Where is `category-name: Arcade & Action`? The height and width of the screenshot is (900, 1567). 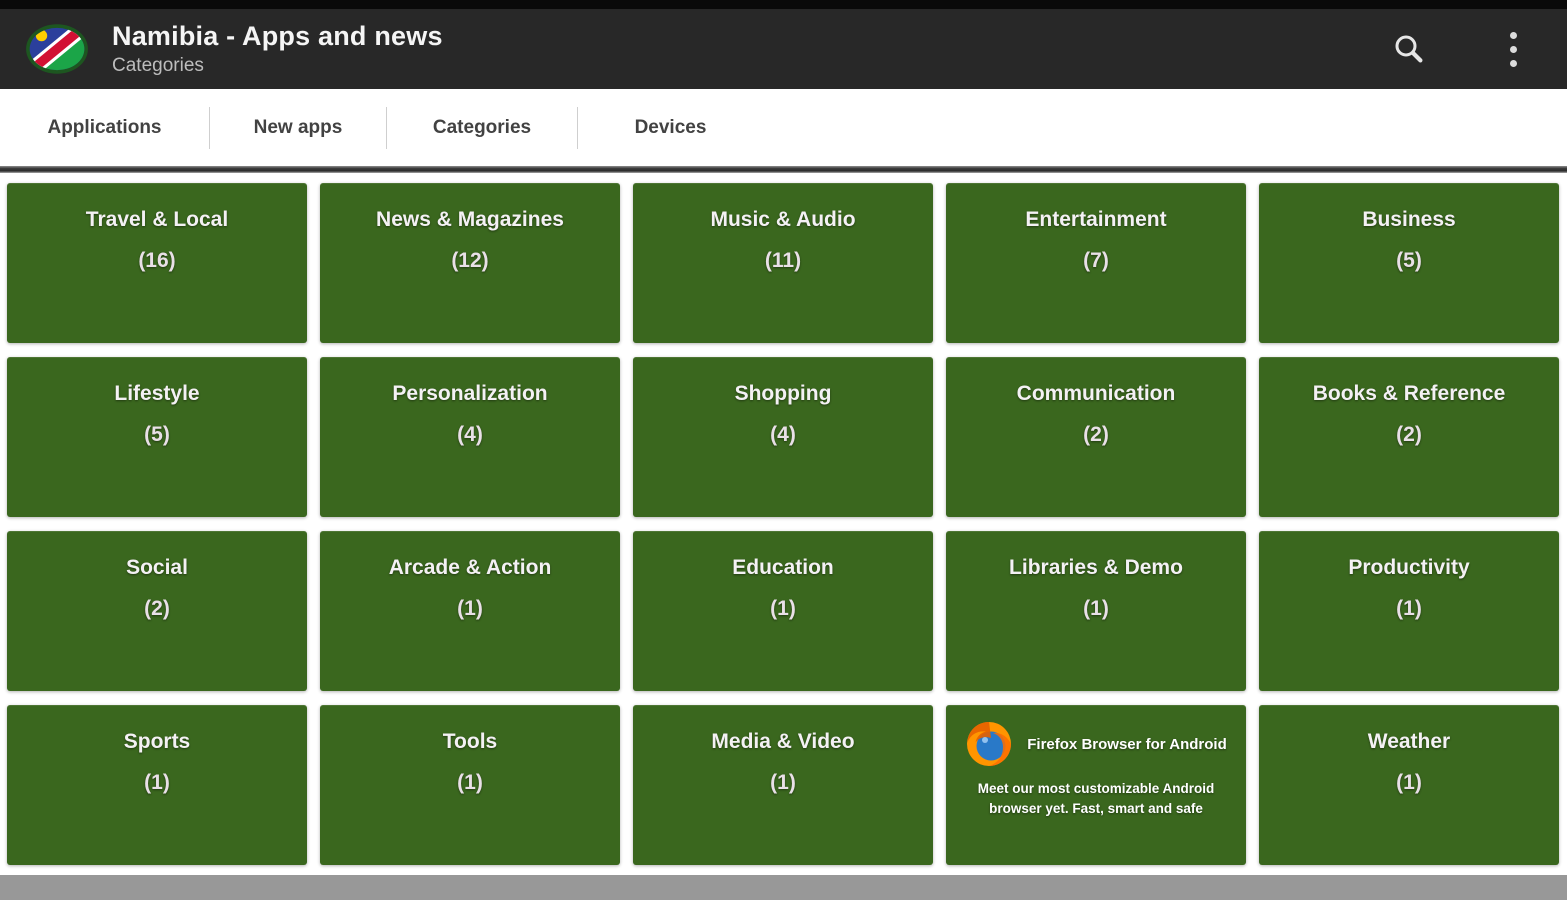
category-name: Arcade & Action is located at coordinates (470, 567).